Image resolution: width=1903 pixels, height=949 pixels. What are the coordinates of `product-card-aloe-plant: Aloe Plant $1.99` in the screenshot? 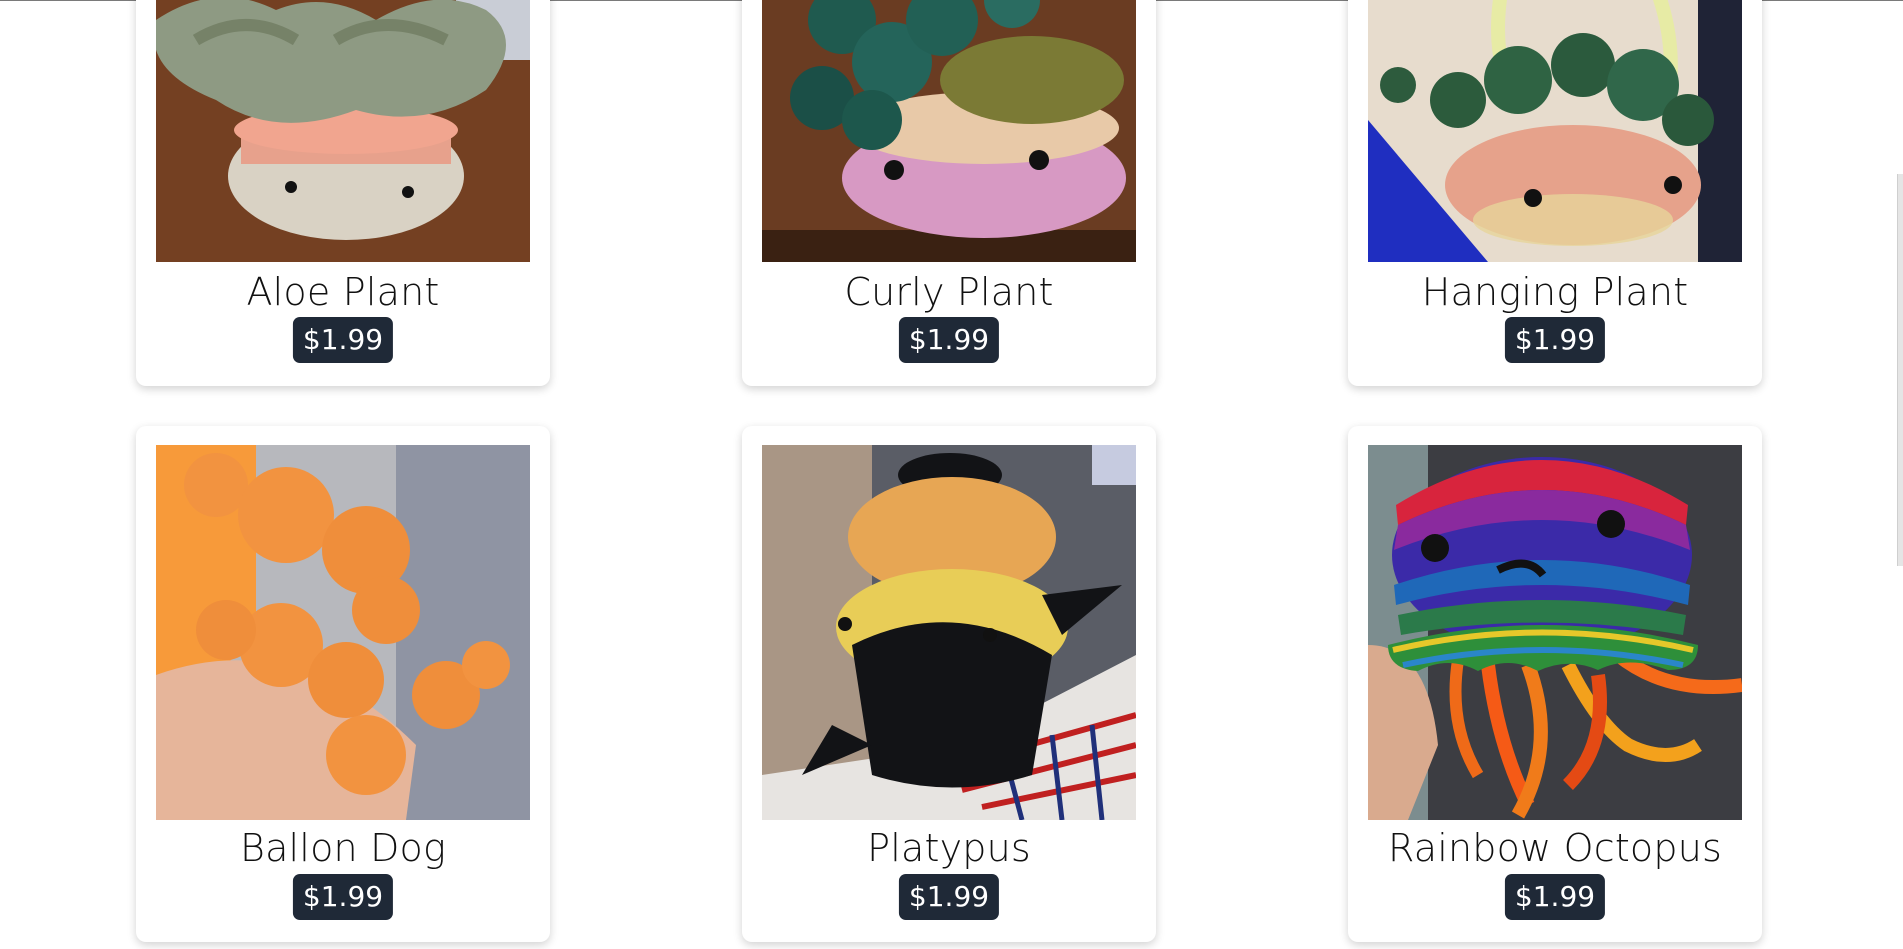 It's located at (343, 193).